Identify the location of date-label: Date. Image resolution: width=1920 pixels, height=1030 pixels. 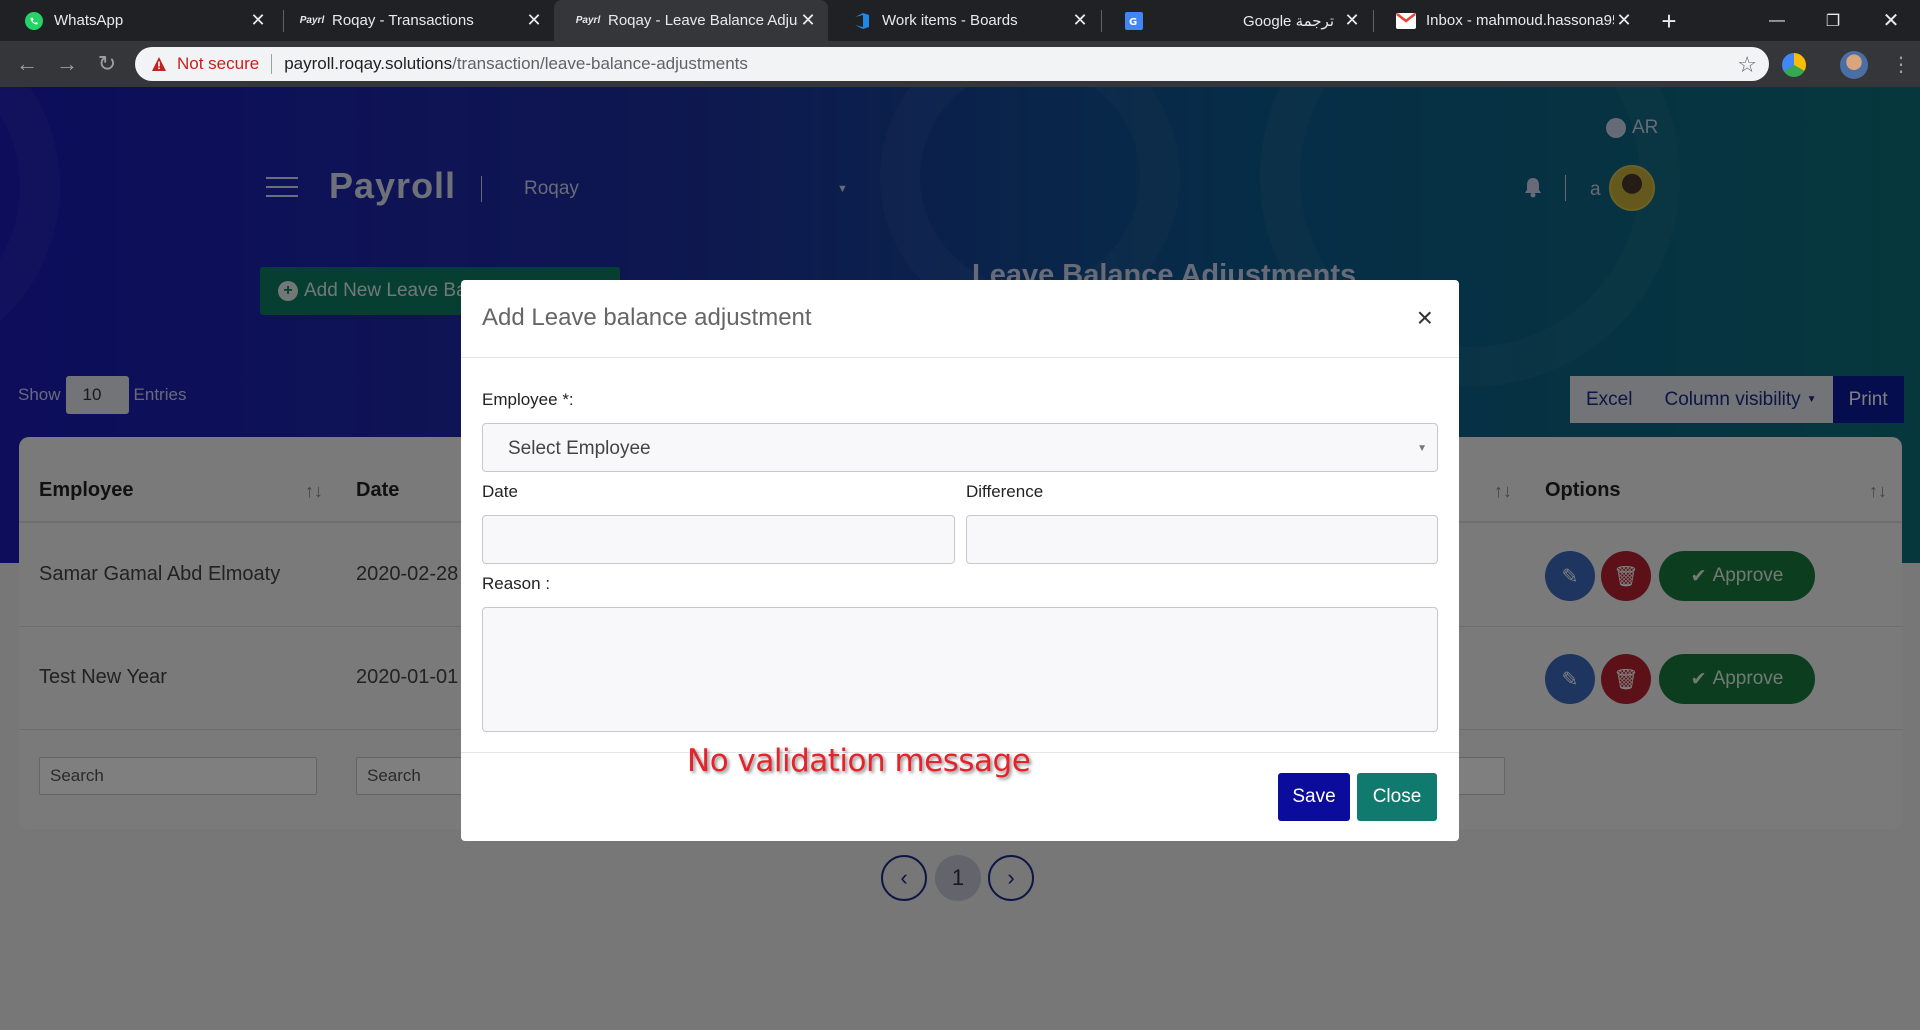
(500, 491).